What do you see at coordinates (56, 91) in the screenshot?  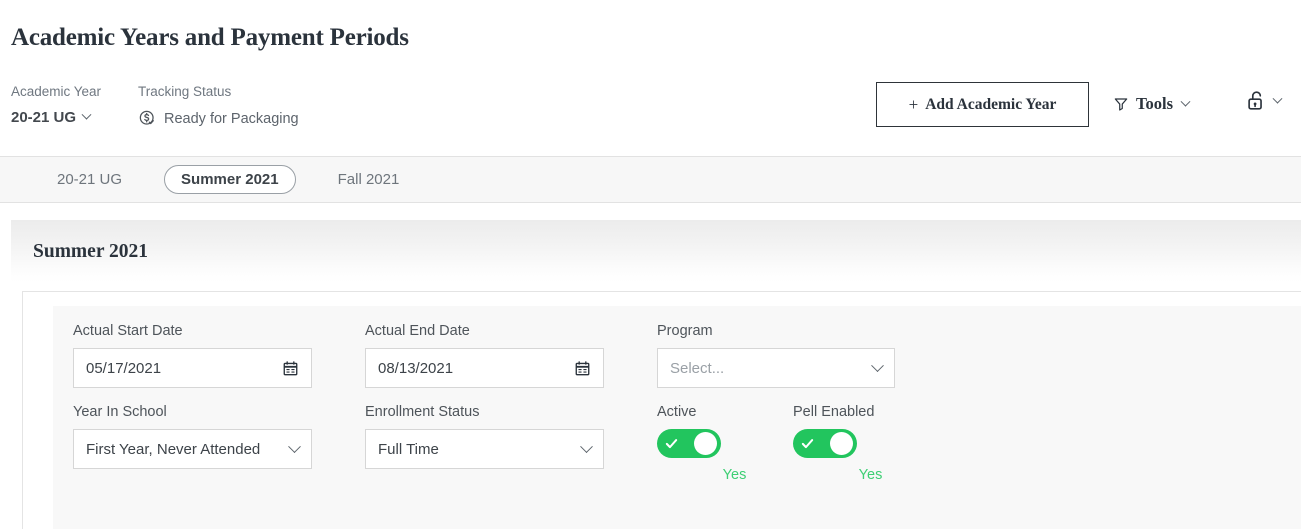 I see `academic-year-label: Academic Year` at bounding box center [56, 91].